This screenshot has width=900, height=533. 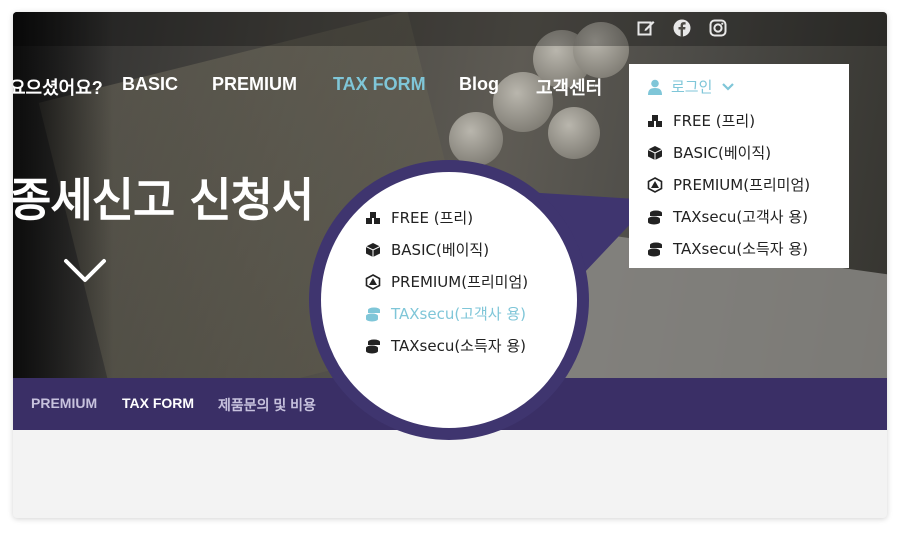 I want to click on login-label: 로그인, so click(x=692, y=87).